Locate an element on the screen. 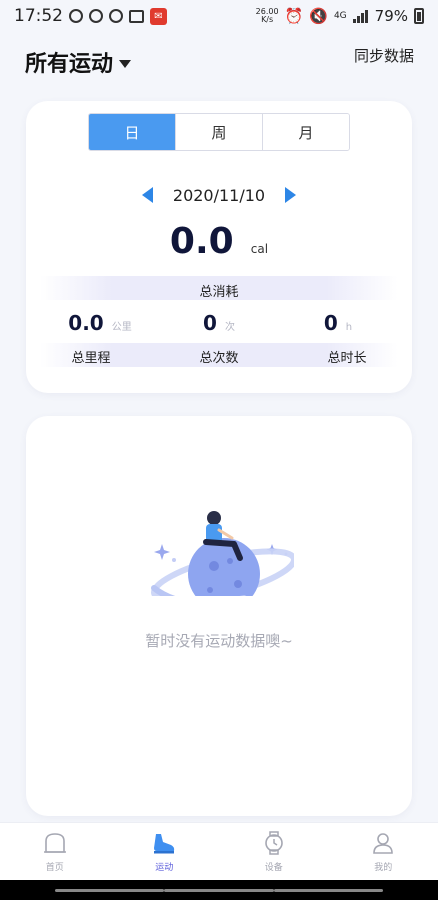 The height and width of the screenshot is (900, 438). signal-icon is located at coordinates (360, 16).